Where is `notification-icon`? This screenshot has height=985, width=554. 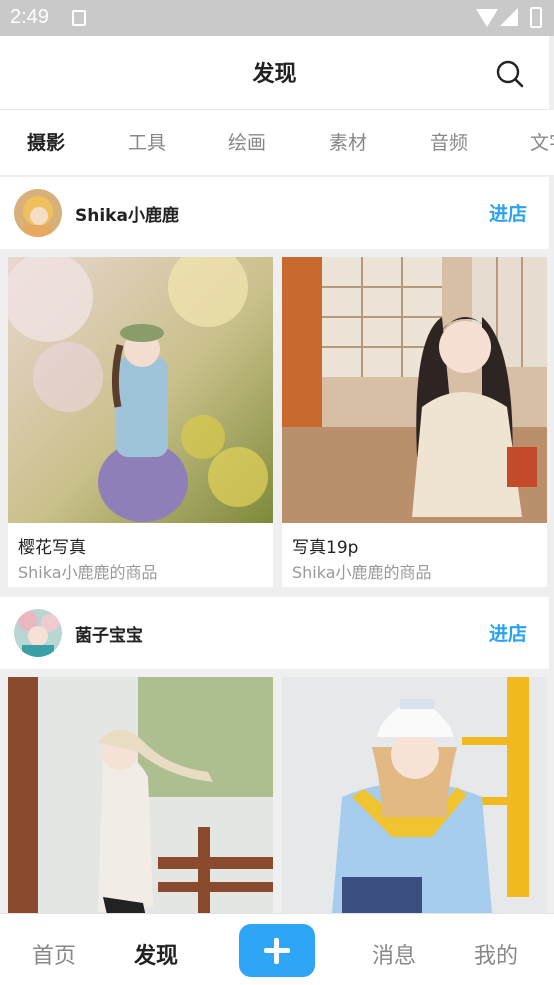 notification-icon is located at coordinates (79, 18).